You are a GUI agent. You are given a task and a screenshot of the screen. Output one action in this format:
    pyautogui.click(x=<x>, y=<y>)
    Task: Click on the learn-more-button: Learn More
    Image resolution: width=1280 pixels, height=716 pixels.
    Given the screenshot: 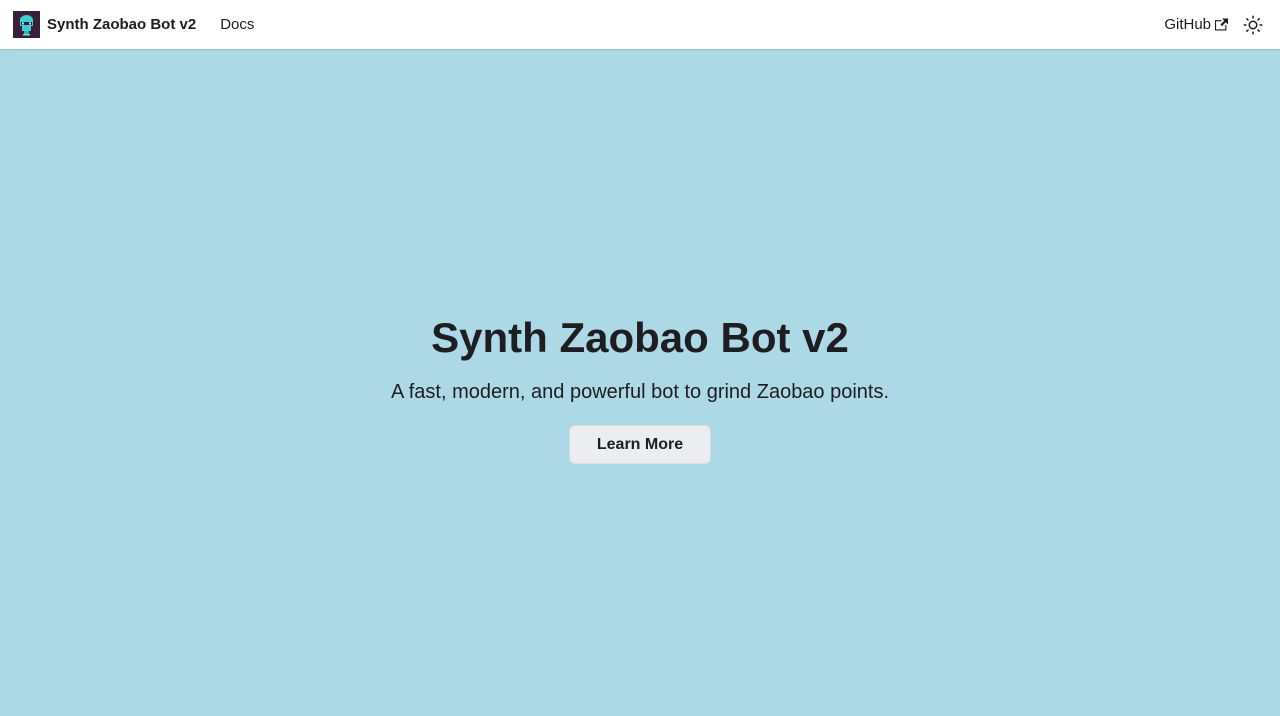 What is the action you would take?
    pyautogui.click(x=640, y=444)
    